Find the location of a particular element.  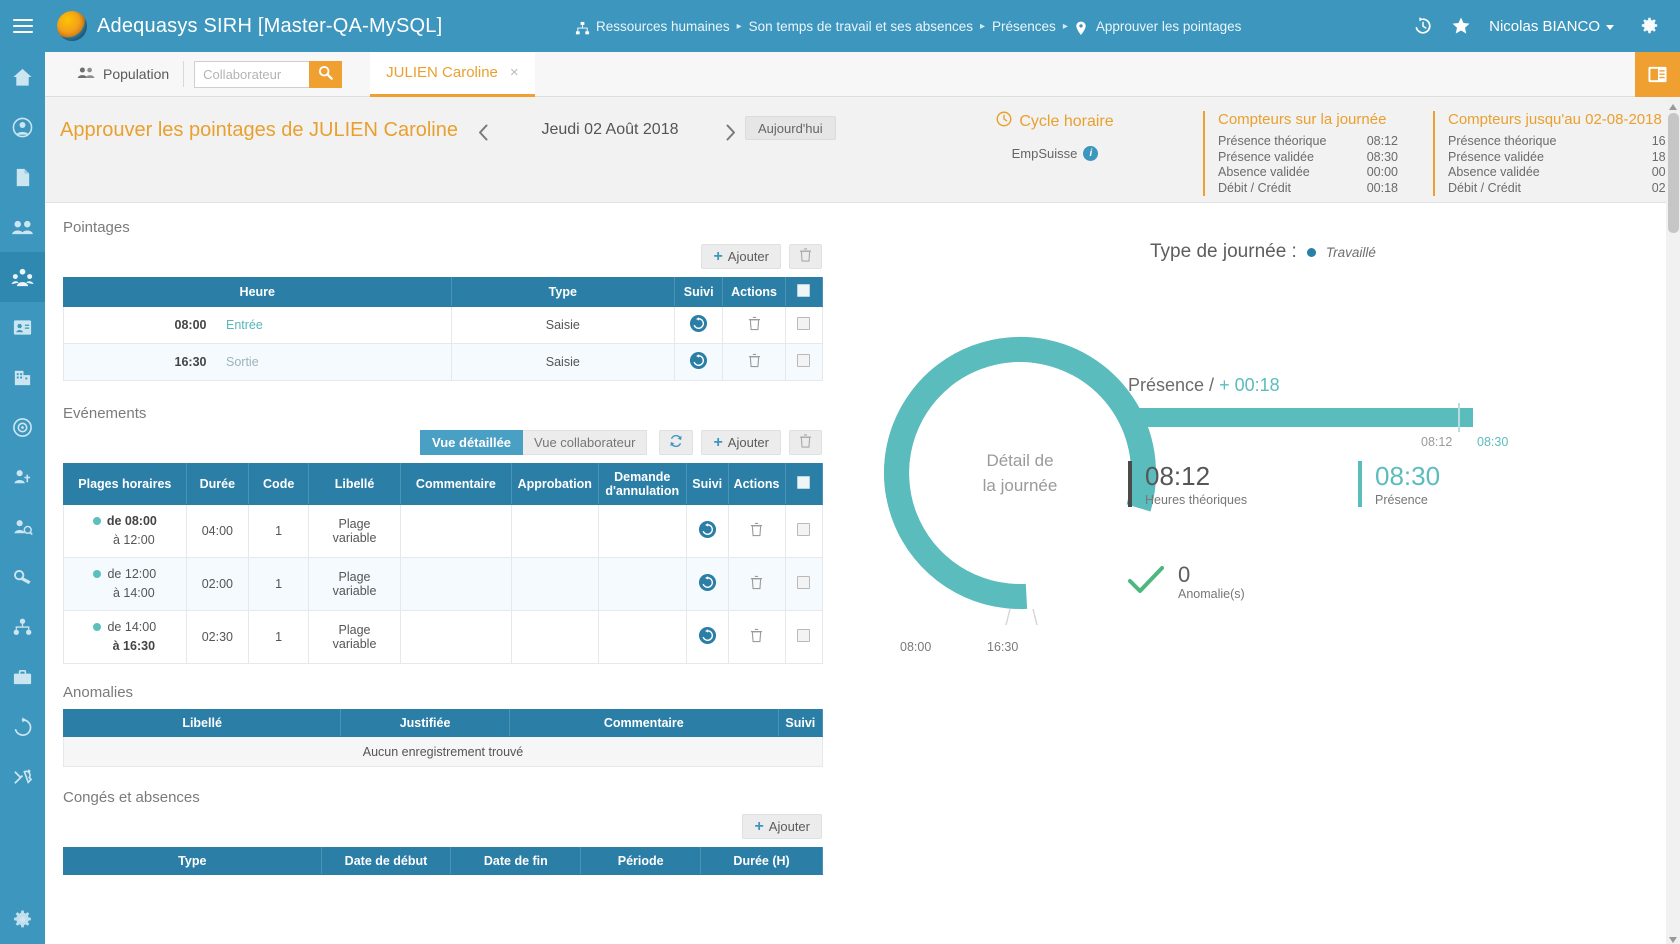

counter-row: Débit / Crédit 02:06 is located at coordinates (1564, 189).